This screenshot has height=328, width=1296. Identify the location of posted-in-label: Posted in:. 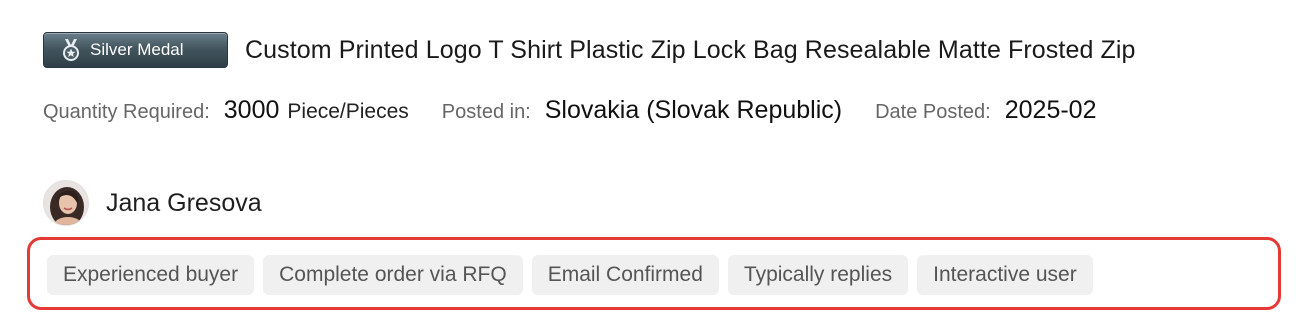
(486, 112).